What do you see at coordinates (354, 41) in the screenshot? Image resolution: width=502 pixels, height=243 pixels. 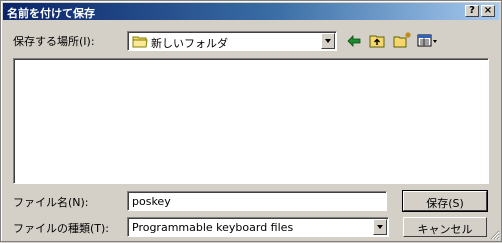 I see `back-arrow-icon` at bounding box center [354, 41].